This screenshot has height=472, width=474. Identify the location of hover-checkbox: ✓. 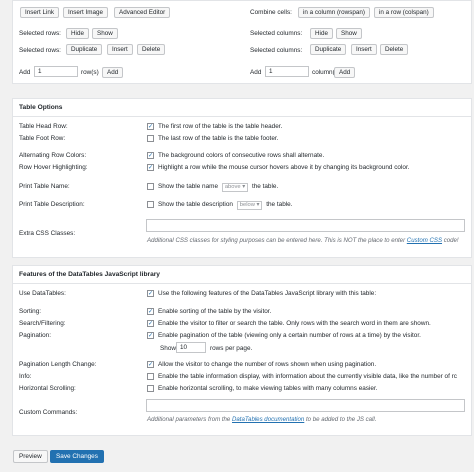
(150, 167).